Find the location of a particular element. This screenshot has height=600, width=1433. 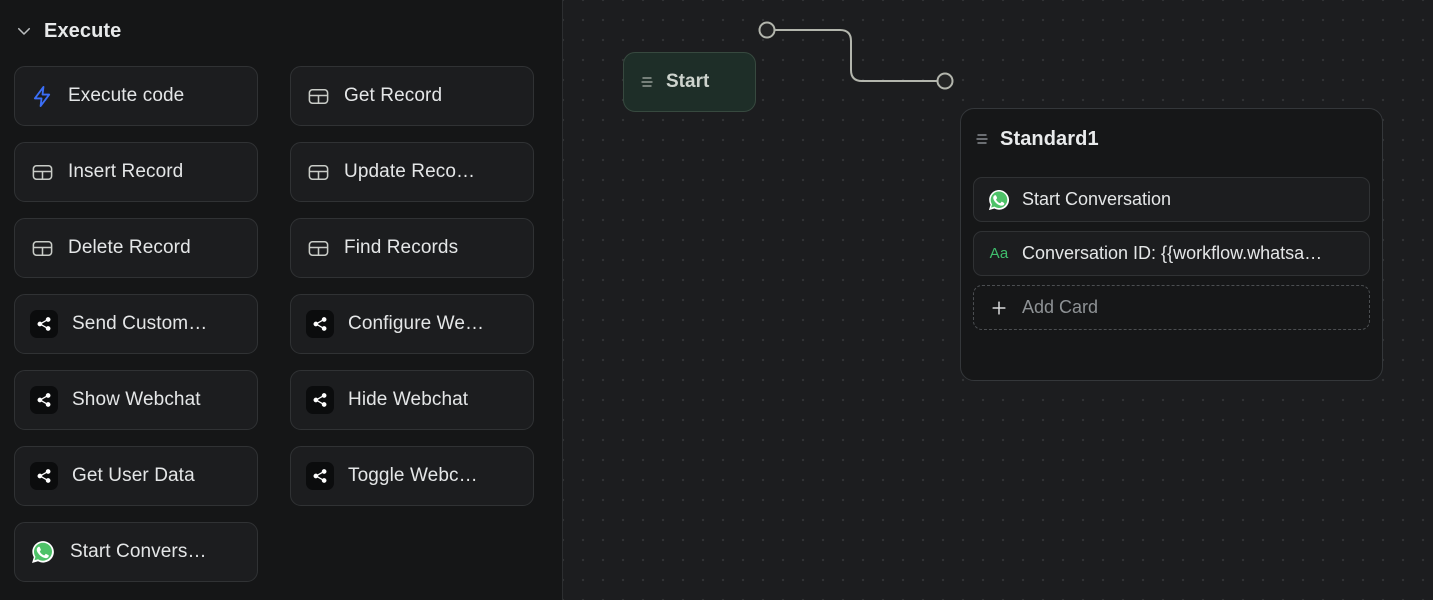

edge-start-to-standard1 is located at coordinates (855, 55).